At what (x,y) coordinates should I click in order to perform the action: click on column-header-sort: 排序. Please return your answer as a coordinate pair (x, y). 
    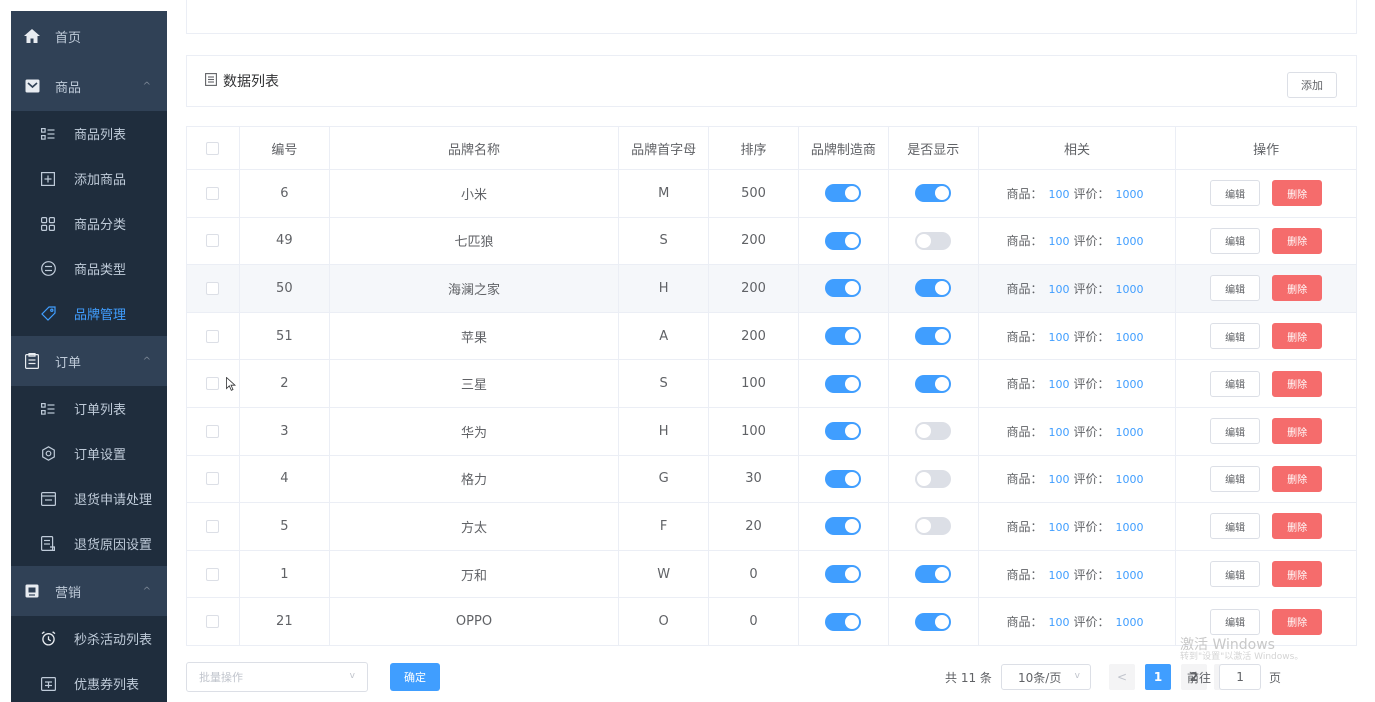
    Looking at the image, I should click on (754, 148).